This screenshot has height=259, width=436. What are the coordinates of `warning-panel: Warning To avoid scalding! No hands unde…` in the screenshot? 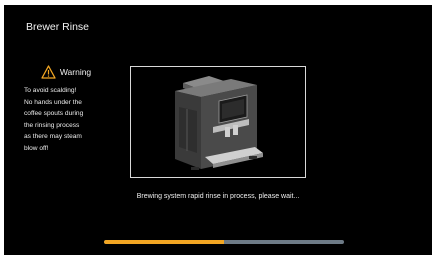 It's located at (66, 110).